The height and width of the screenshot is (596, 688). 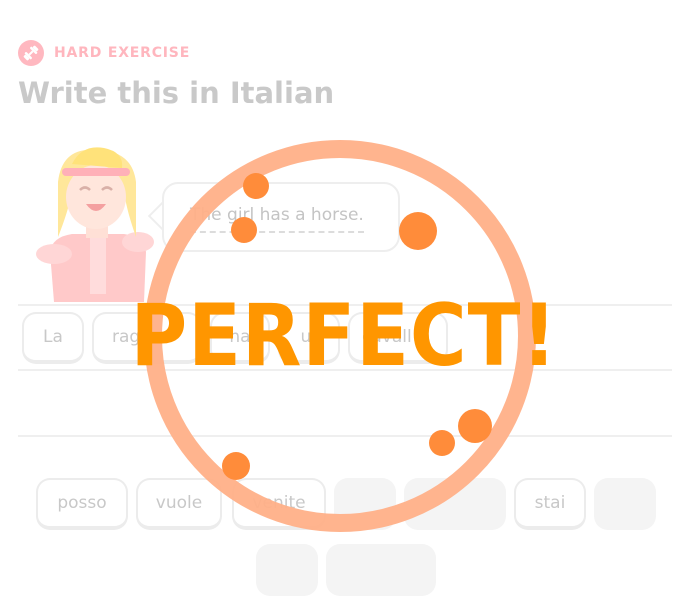 What do you see at coordinates (176, 93) in the screenshot?
I see `page-title: Write this in Italian` at bounding box center [176, 93].